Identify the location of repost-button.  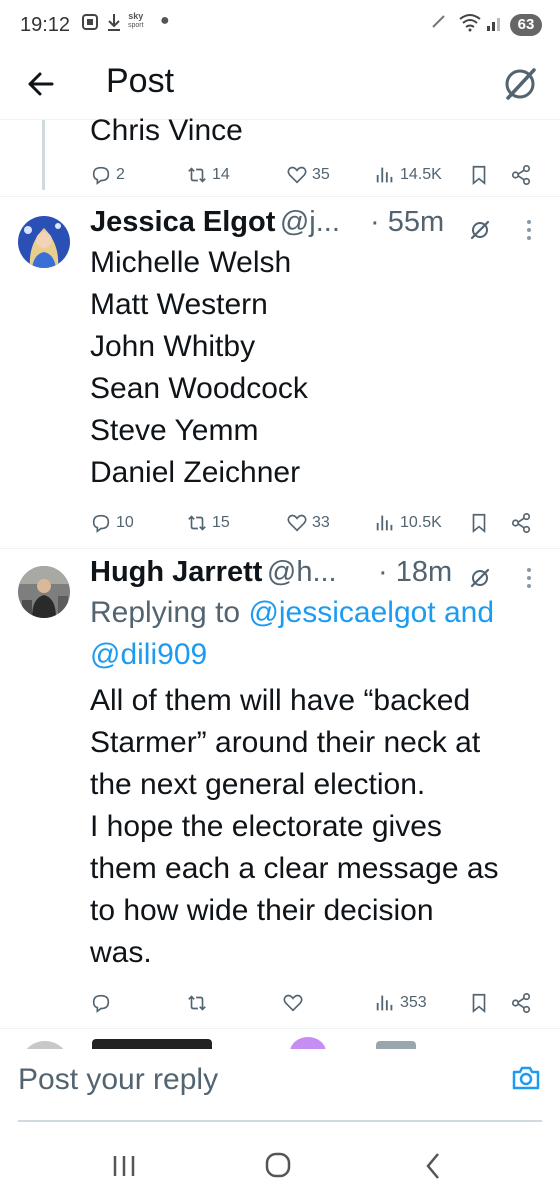
(197, 1003).